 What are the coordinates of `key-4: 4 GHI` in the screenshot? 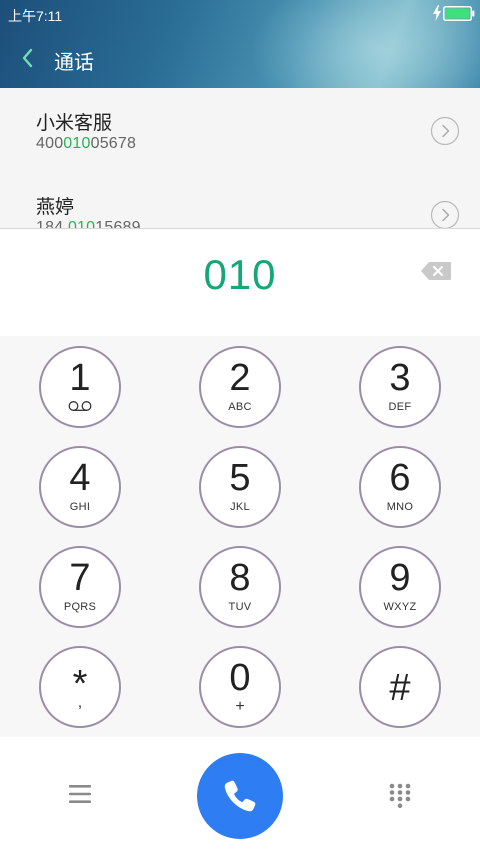 It's located at (80, 487).